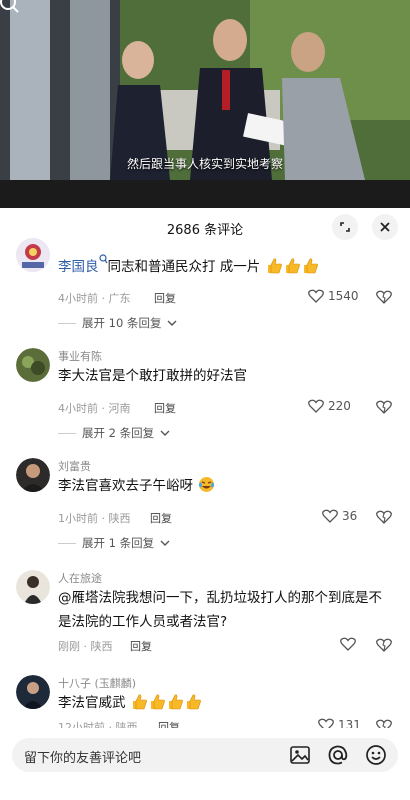 The width and height of the screenshot is (410, 800). I want to click on comment-text: @雁塔法院我想问一下，乱扔垃圾打人的那个到底是不是法院的工作人员或者法官?, so click(223, 610).